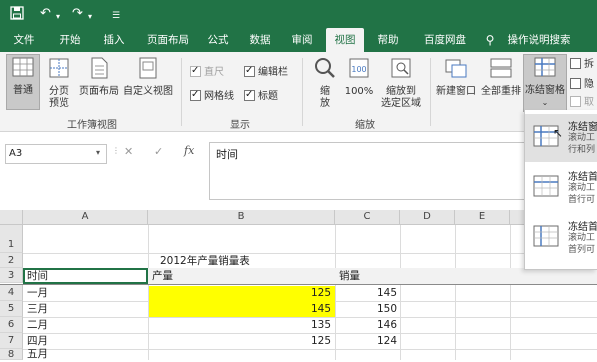  What do you see at coordinates (561, 238) in the screenshot?
I see `freeze-first-column-option: 冻结首 滚动工 首列可` at bounding box center [561, 238].